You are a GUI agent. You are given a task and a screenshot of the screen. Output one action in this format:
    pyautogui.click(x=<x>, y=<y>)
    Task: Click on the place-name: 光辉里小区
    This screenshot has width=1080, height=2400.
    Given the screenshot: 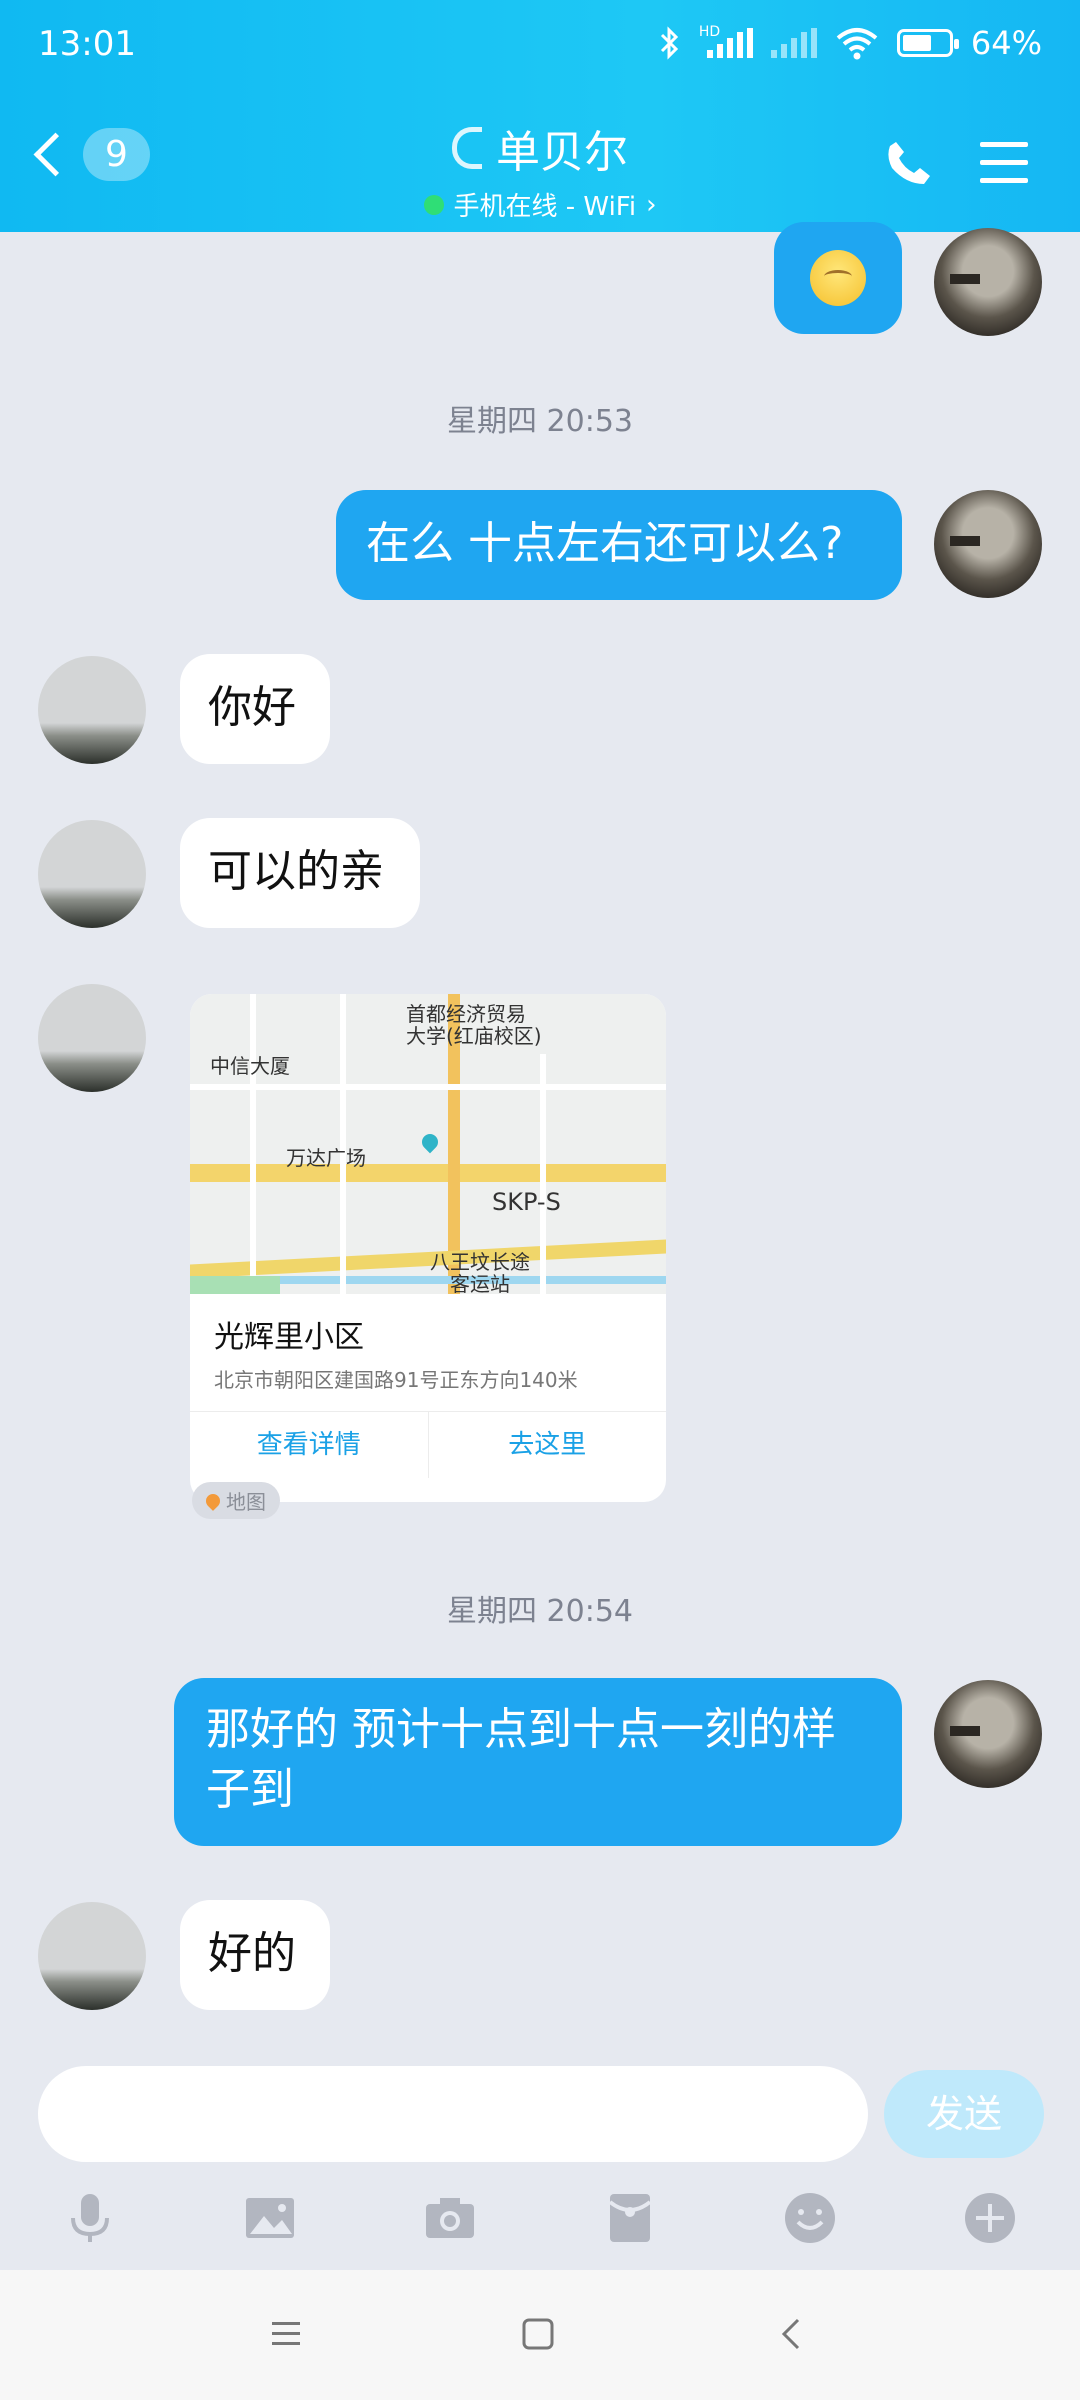 What is the action you would take?
    pyautogui.click(x=289, y=1337)
    